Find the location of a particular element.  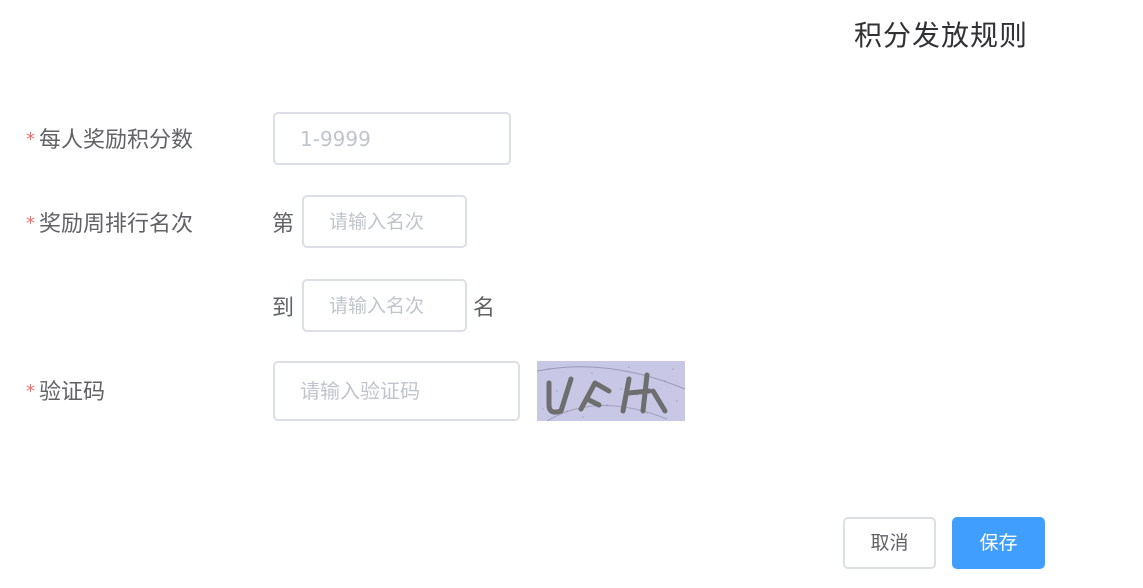

rank-to-input is located at coordinates (384, 305).